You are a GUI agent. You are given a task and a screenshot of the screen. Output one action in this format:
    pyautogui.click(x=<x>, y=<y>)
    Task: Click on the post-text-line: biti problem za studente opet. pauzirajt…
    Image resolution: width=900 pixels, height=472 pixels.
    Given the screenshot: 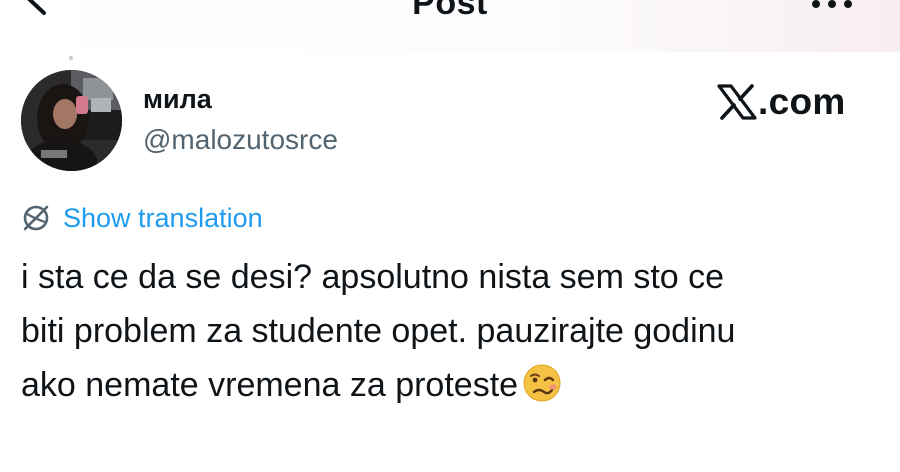 What is the action you would take?
    pyautogui.click(x=378, y=331)
    